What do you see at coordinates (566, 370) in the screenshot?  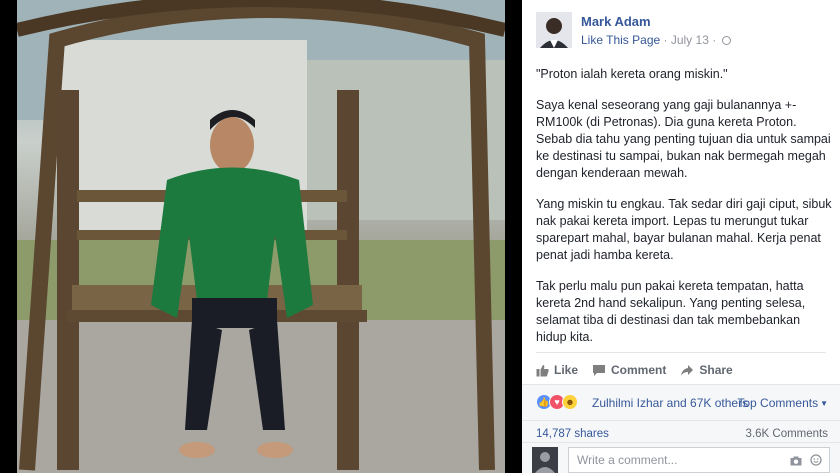 I see `like-label: Like` at bounding box center [566, 370].